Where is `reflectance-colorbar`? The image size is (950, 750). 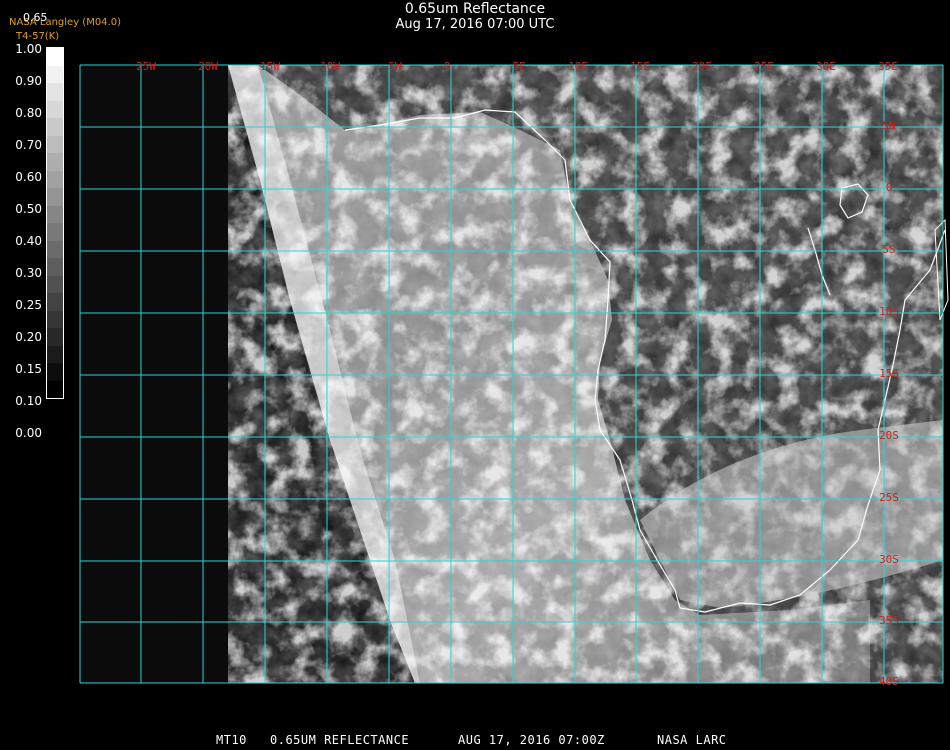 reflectance-colorbar is located at coordinates (55, 223).